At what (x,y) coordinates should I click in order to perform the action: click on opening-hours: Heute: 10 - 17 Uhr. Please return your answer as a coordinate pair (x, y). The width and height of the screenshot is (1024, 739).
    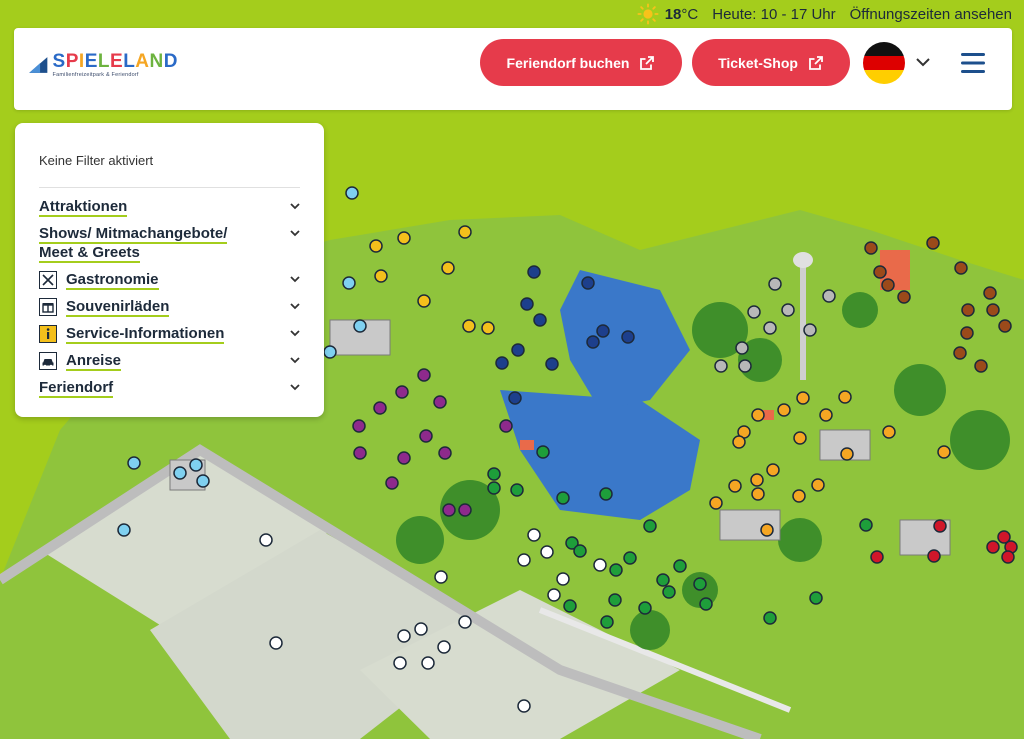
    Looking at the image, I should click on (774, 14).